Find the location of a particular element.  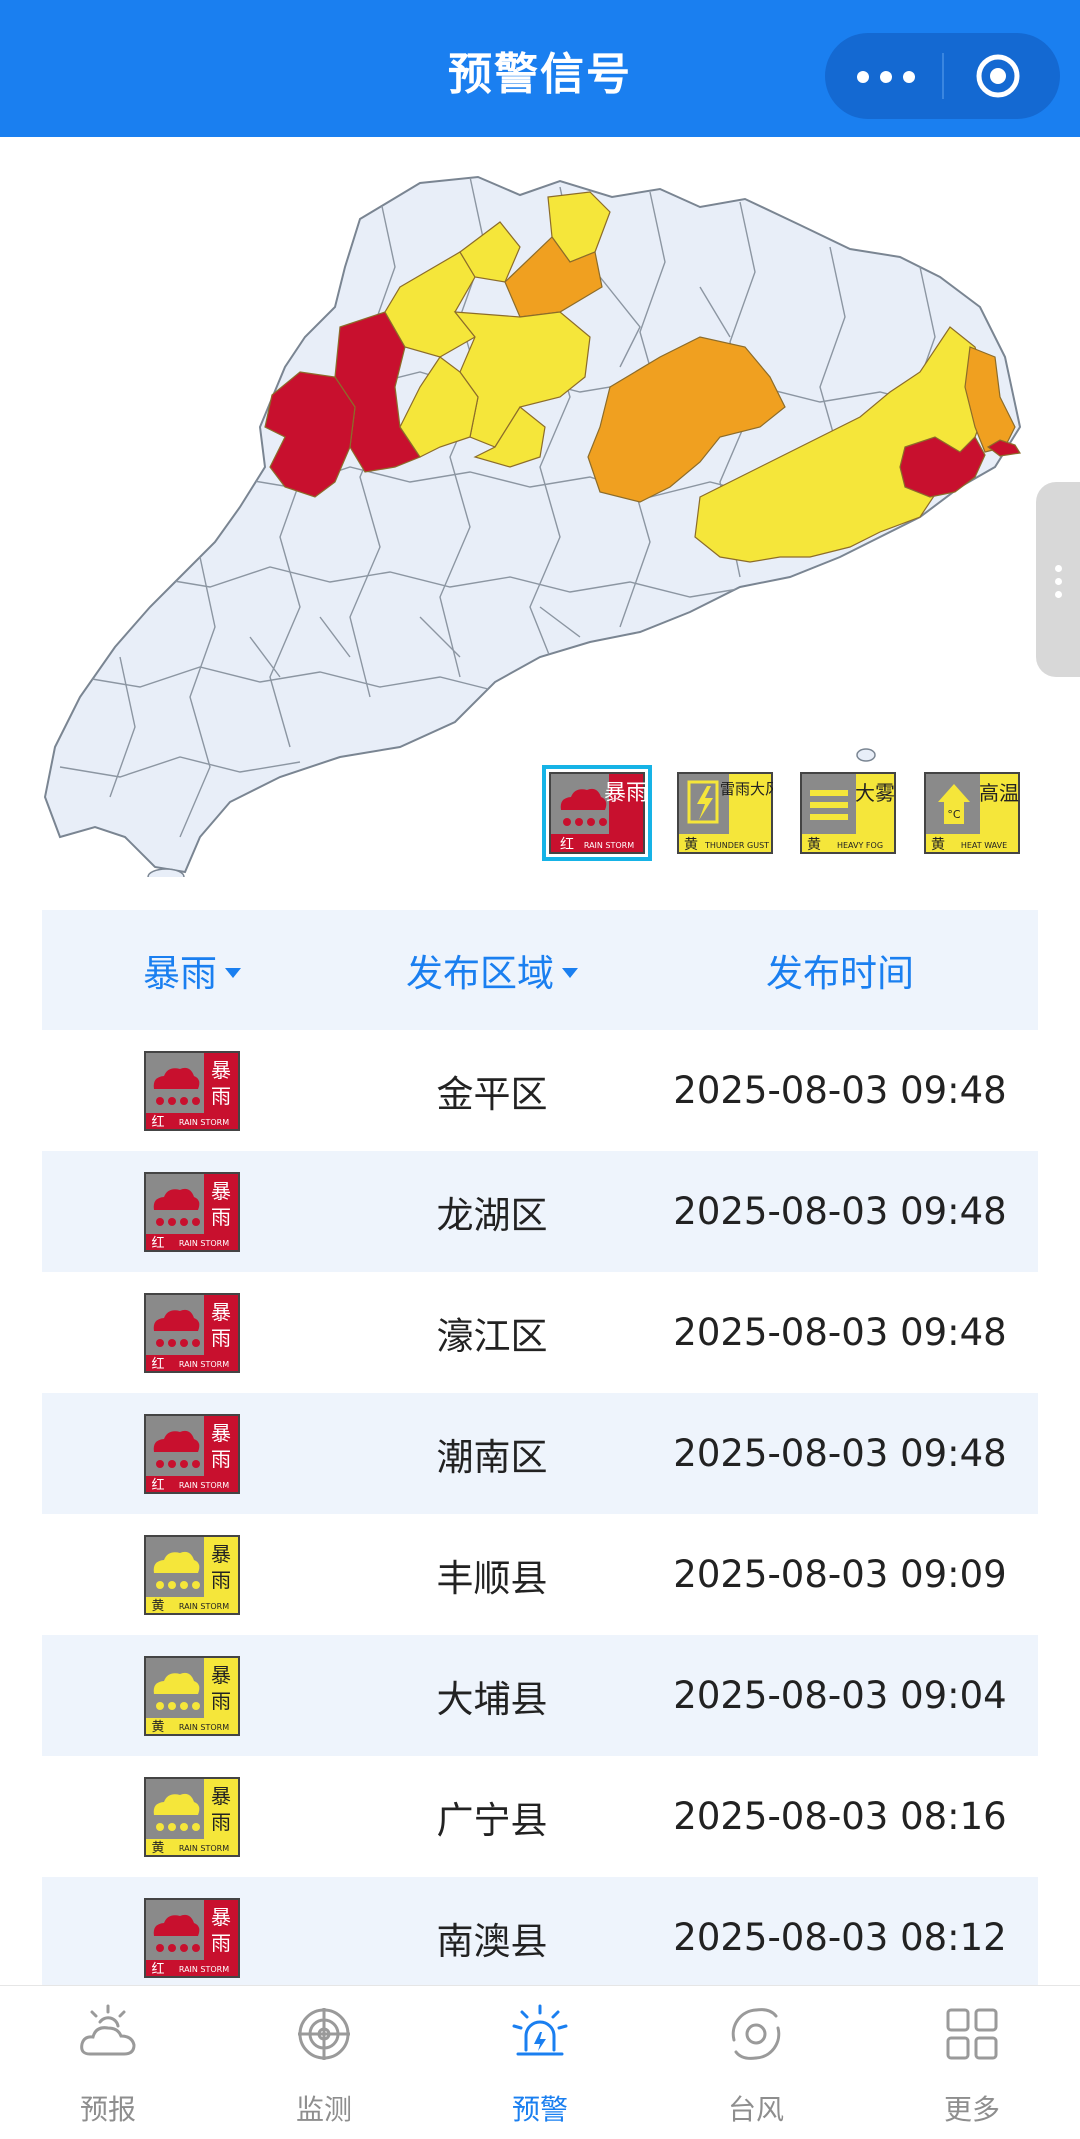

bottom-navigation: 预报 监测 预警 台风 更多 is located at coordinates (540, 2062).